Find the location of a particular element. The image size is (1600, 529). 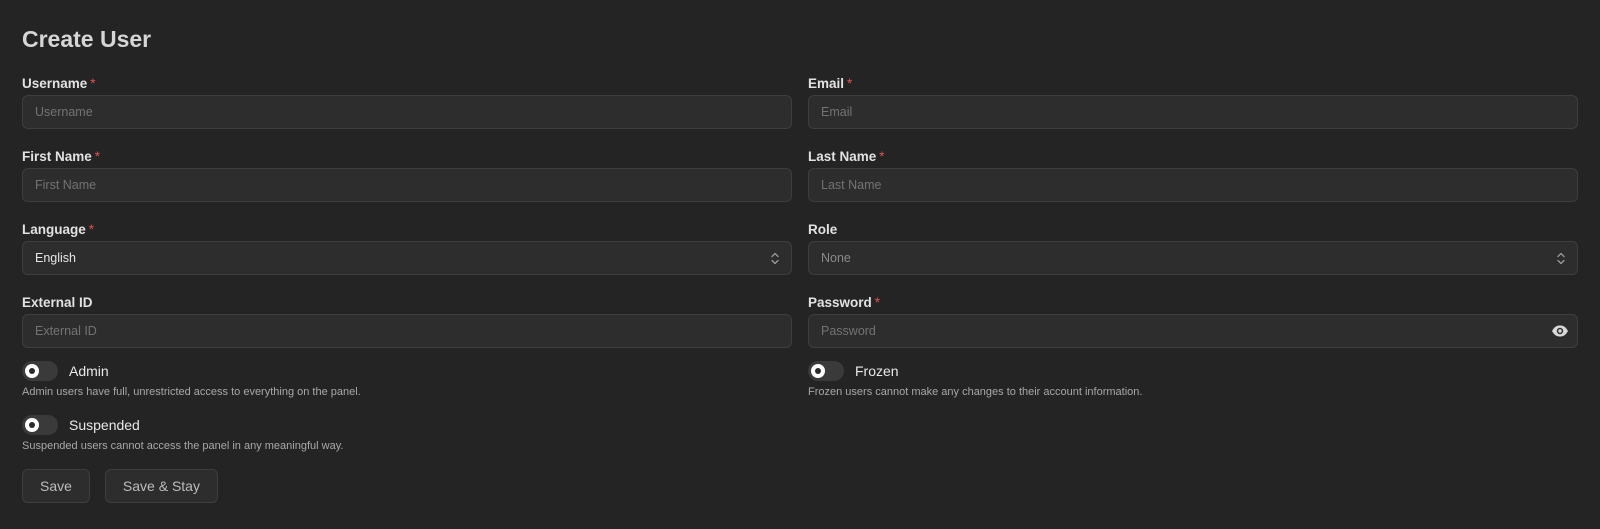

language-selected-value: English is located at coordinates (55, 258).